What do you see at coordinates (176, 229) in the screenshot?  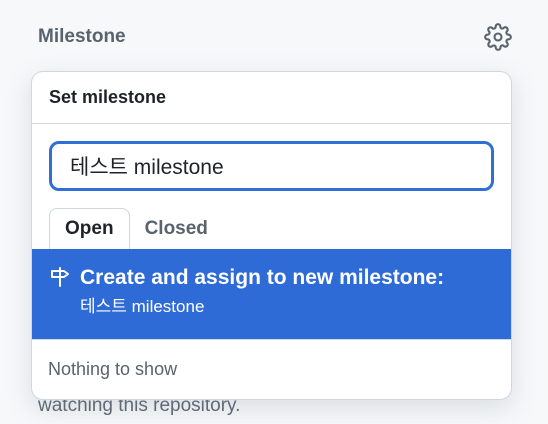 I see `tab-closed: Closed` at bounding box center [176, 229].